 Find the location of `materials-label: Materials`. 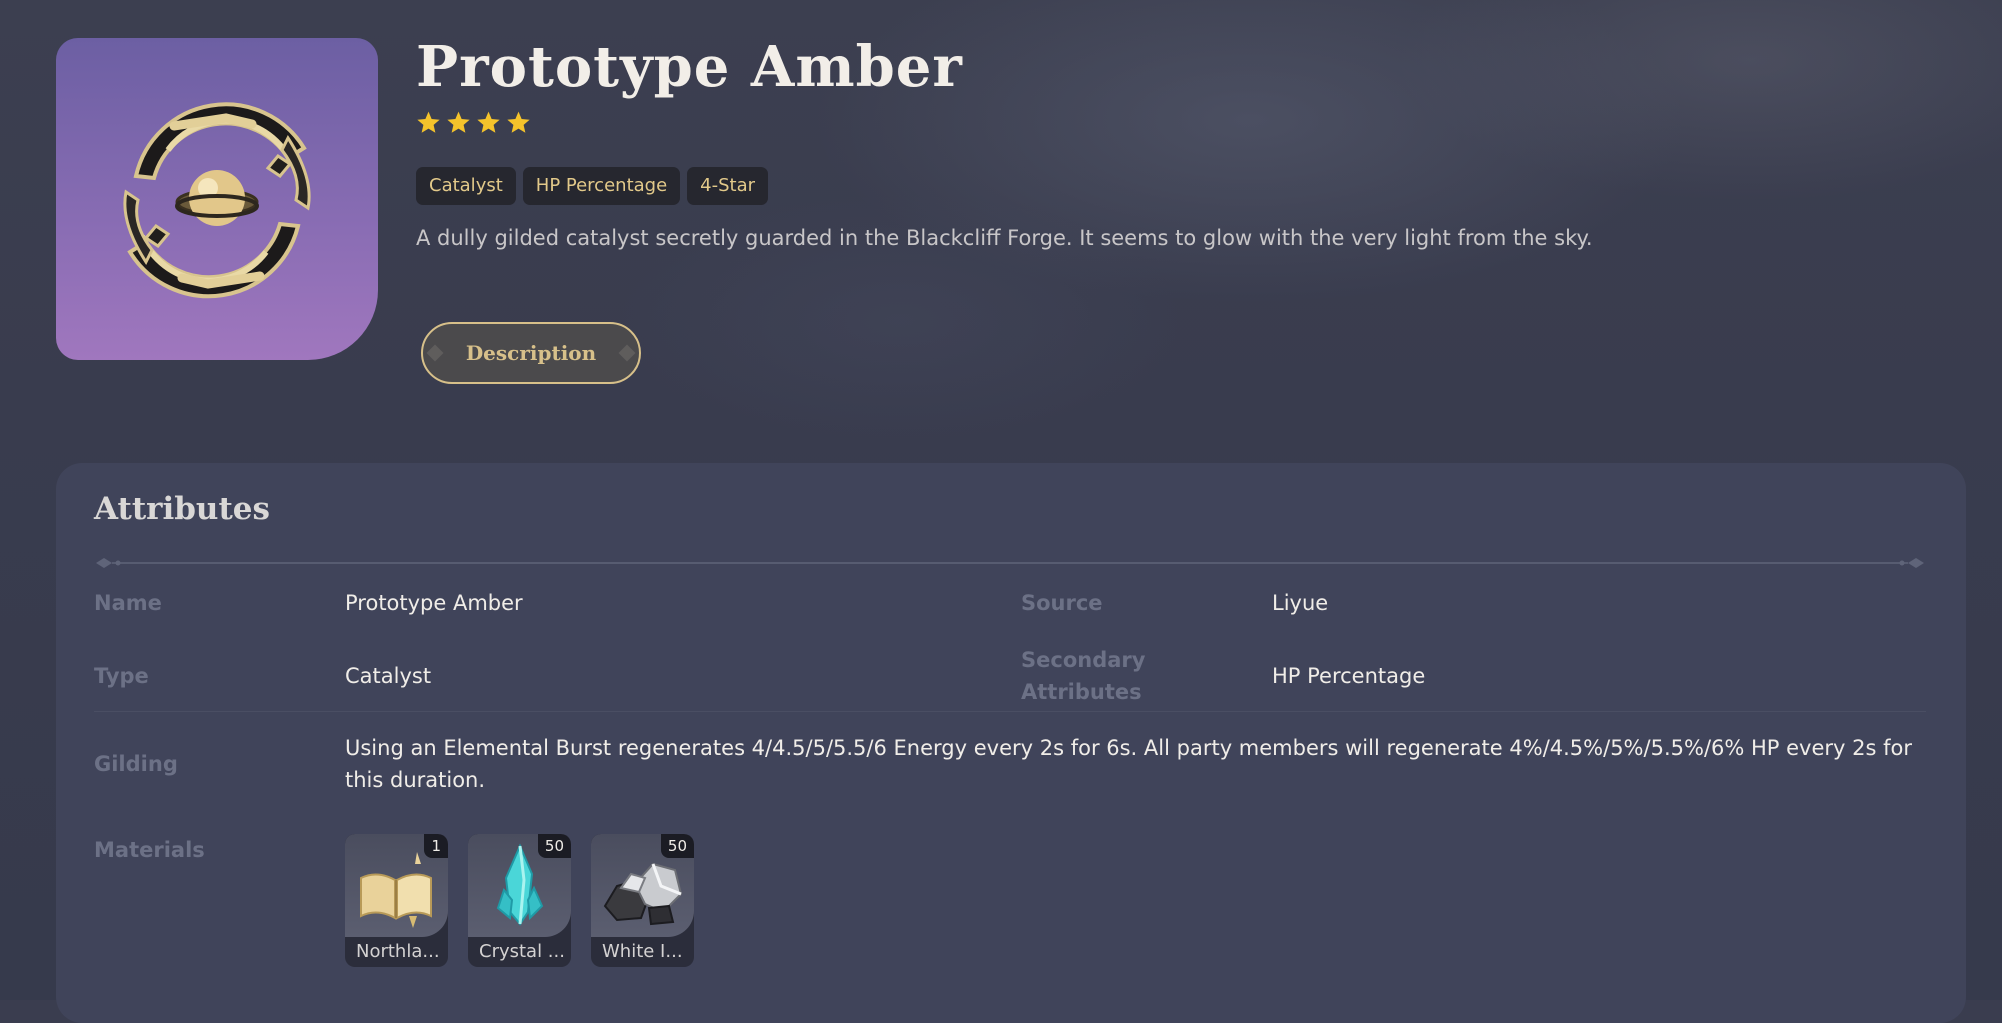

materials-label: Materials is located at coordinates (149, 850).